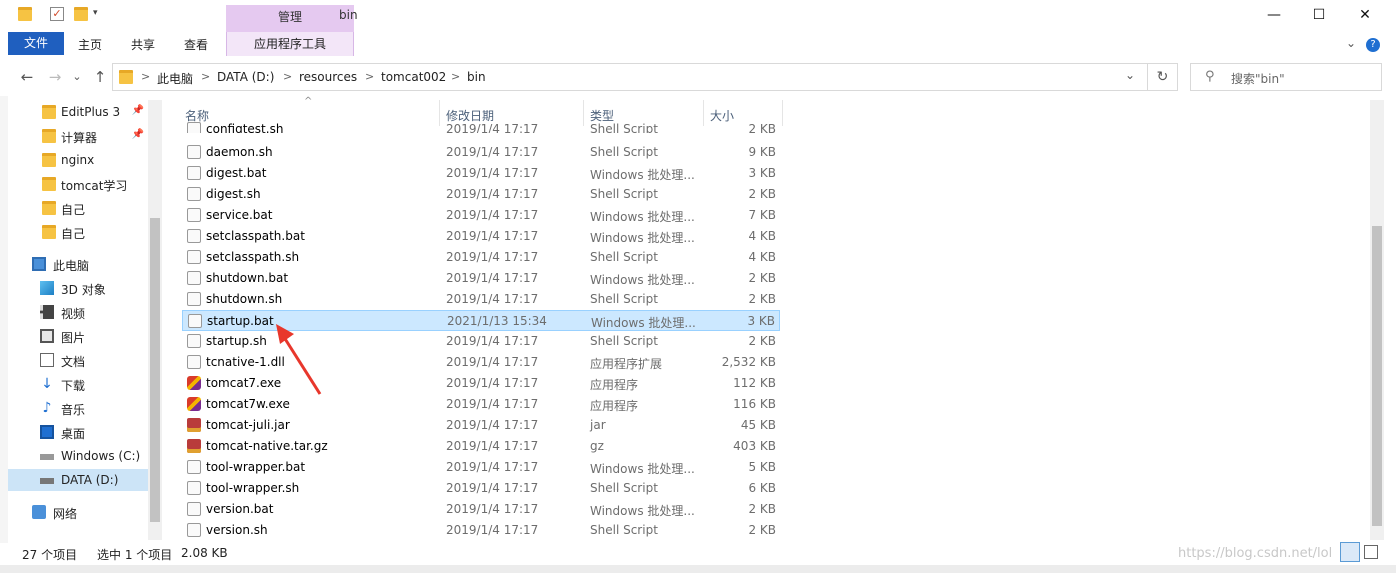 This screenshot has height=573, width=1396. Describe the element at coordinates (57, 14) in the screenshot. I see `properties-icon: ✓` at that location.